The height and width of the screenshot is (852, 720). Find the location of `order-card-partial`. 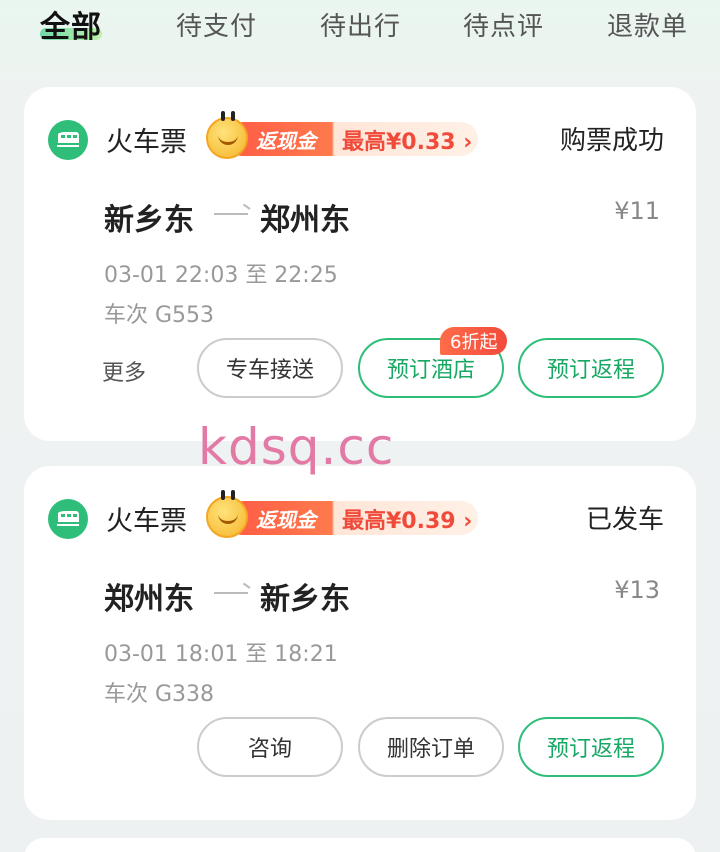

order-card-partial is located at coordinates (360, 845).